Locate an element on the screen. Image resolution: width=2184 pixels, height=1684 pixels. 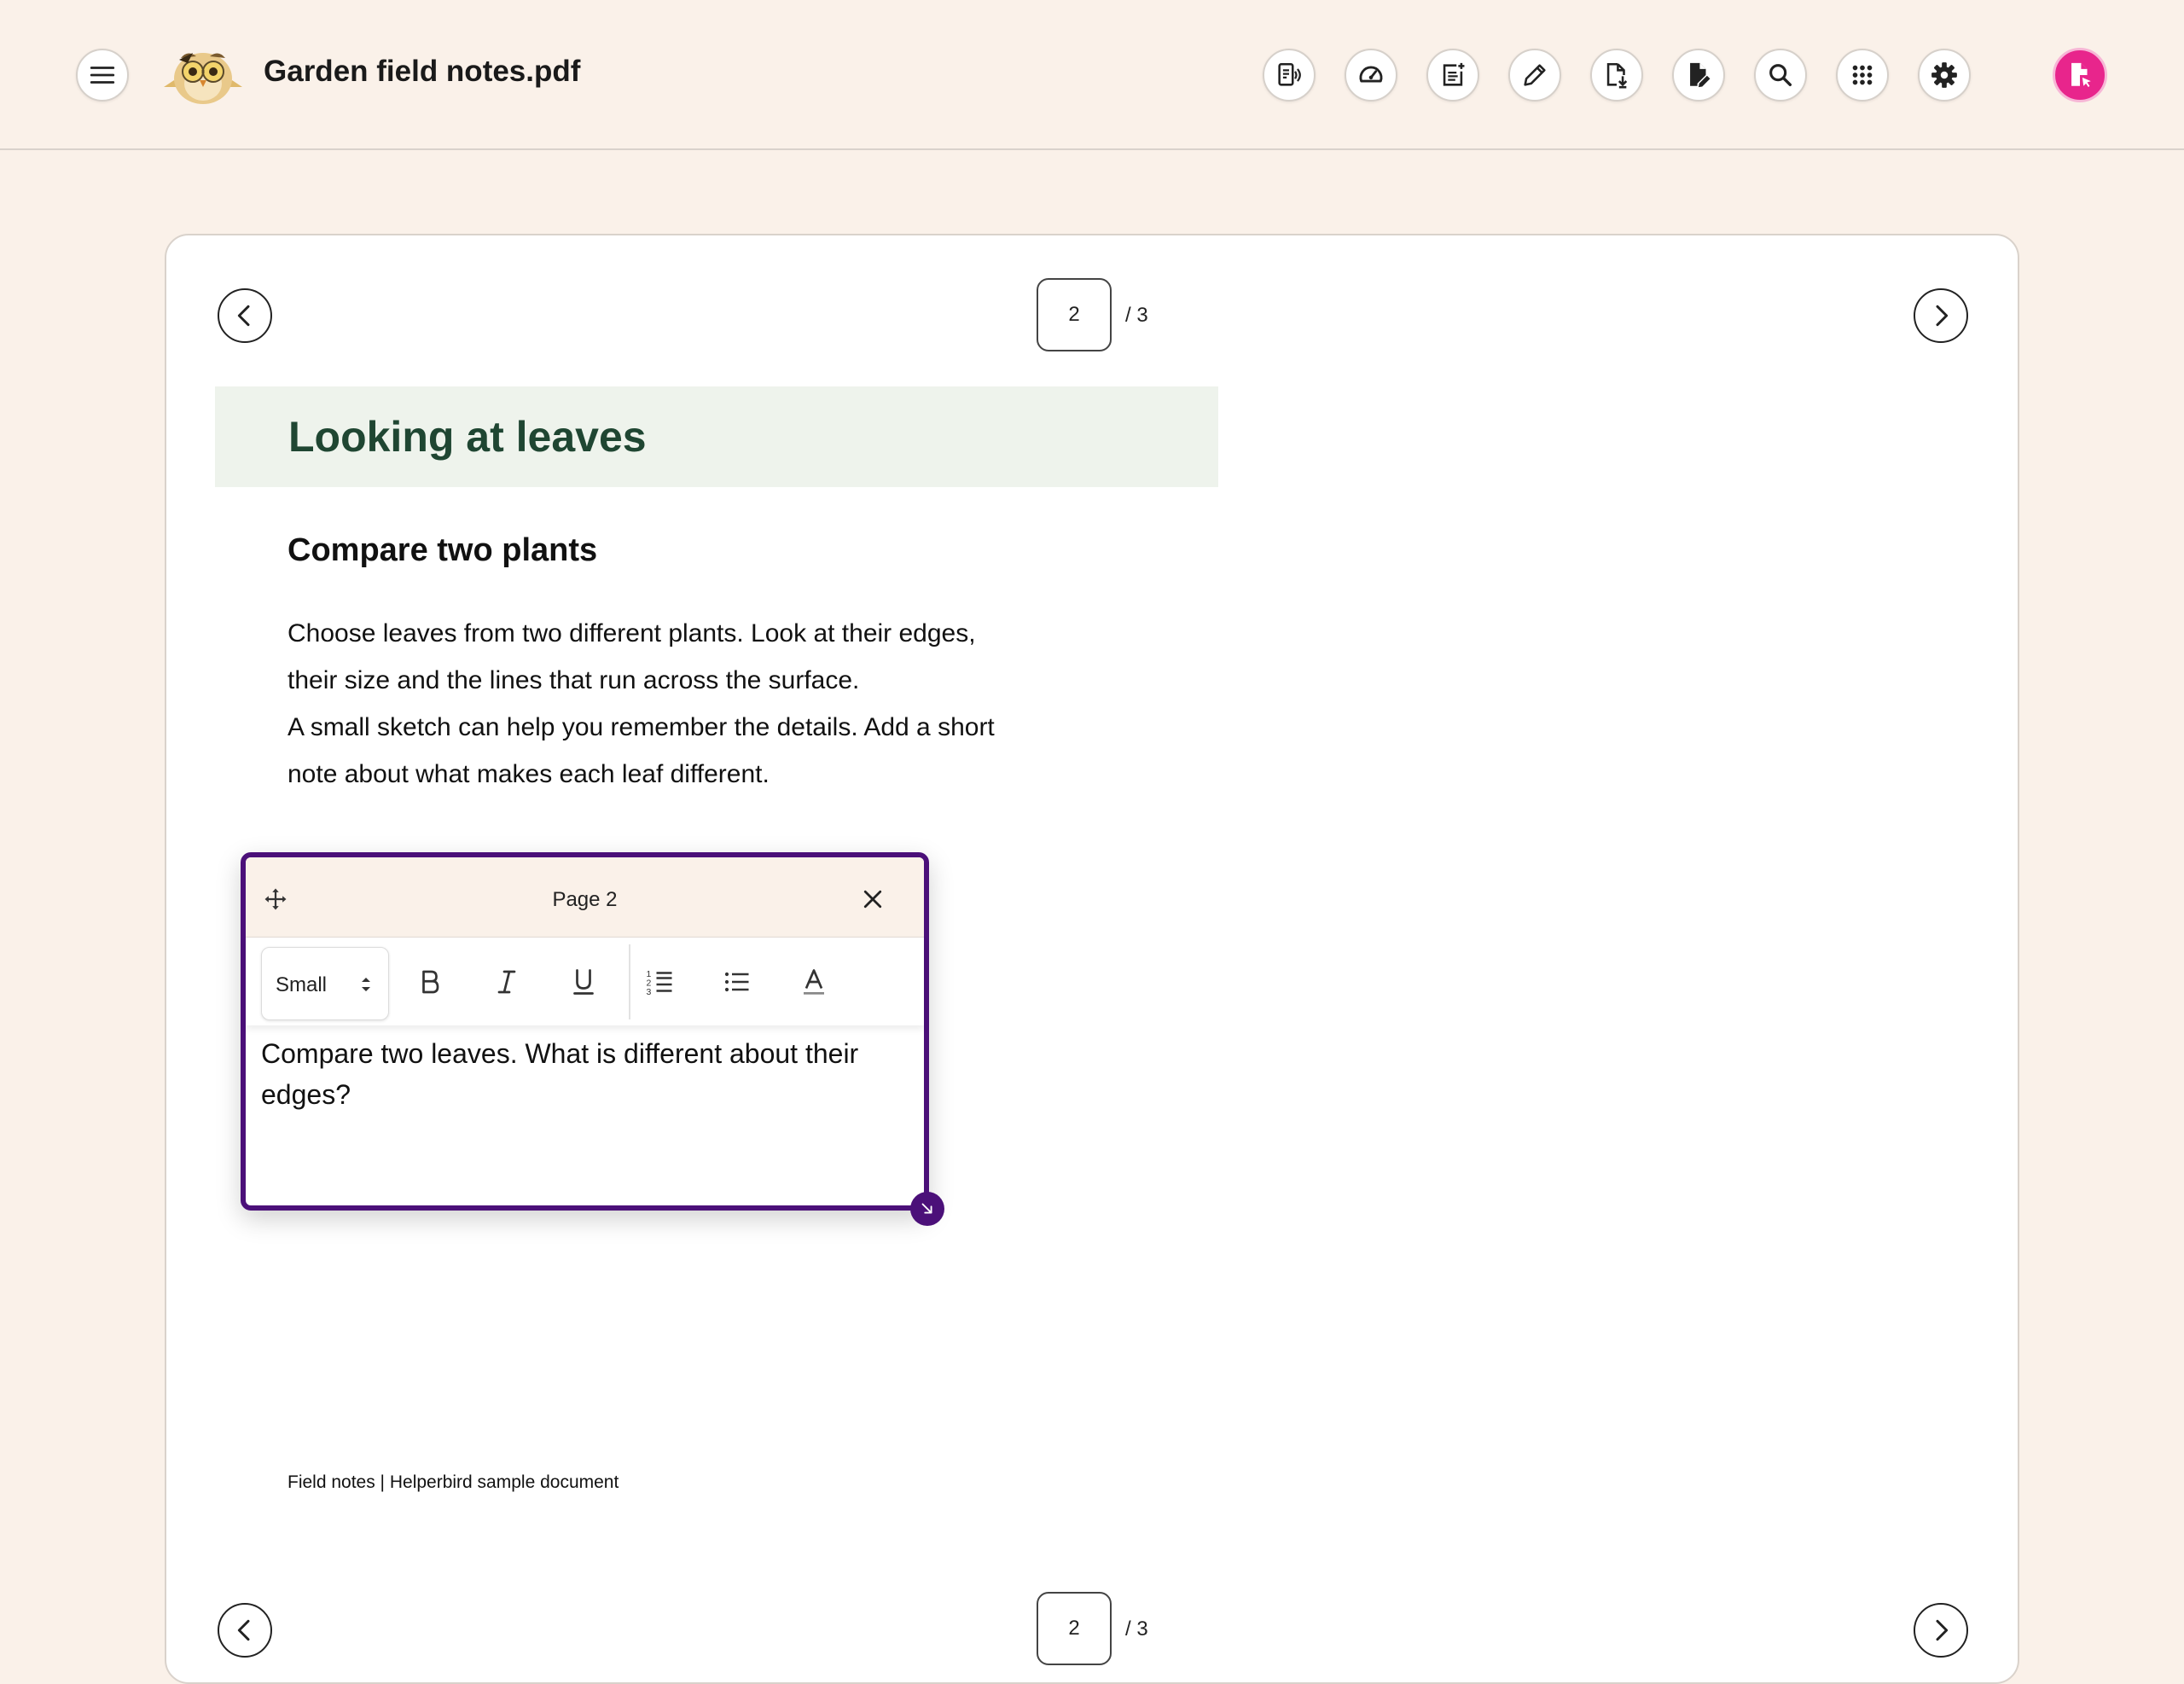
font-size-value: Small is located at coordinates (302, 984).